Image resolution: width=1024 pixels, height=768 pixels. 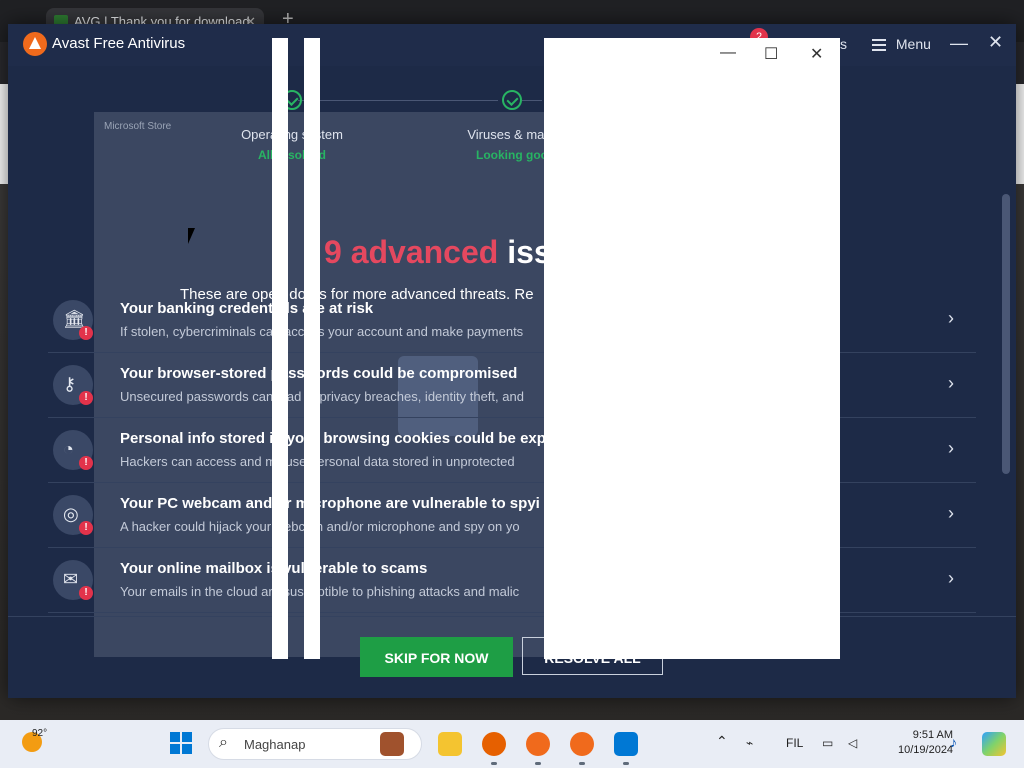 What do you see at coordinates (722, 741) in the screenshot?
I see `chevron-up-icon: ⌃` at bounding box center [722, 741].